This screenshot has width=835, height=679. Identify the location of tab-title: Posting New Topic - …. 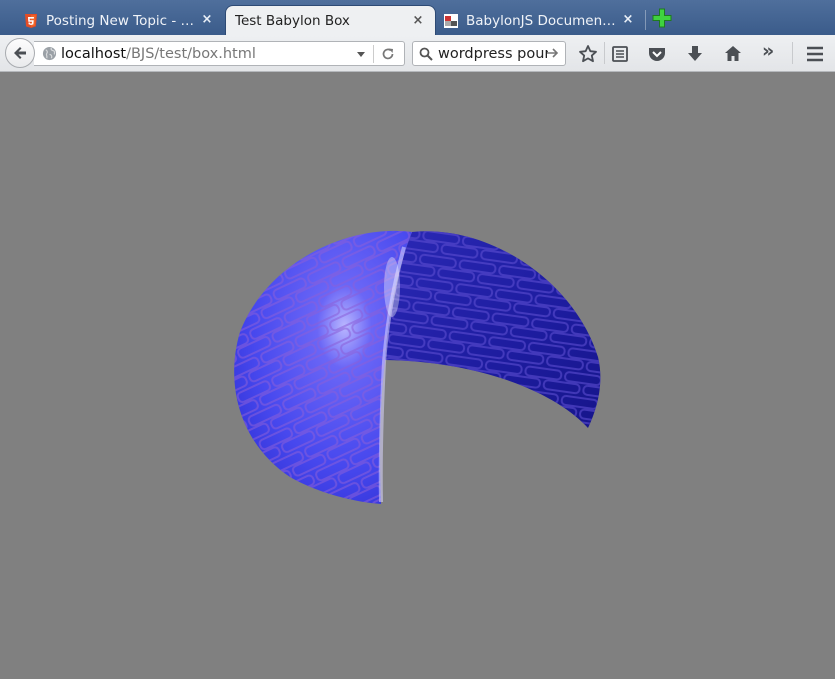
(120, 20).